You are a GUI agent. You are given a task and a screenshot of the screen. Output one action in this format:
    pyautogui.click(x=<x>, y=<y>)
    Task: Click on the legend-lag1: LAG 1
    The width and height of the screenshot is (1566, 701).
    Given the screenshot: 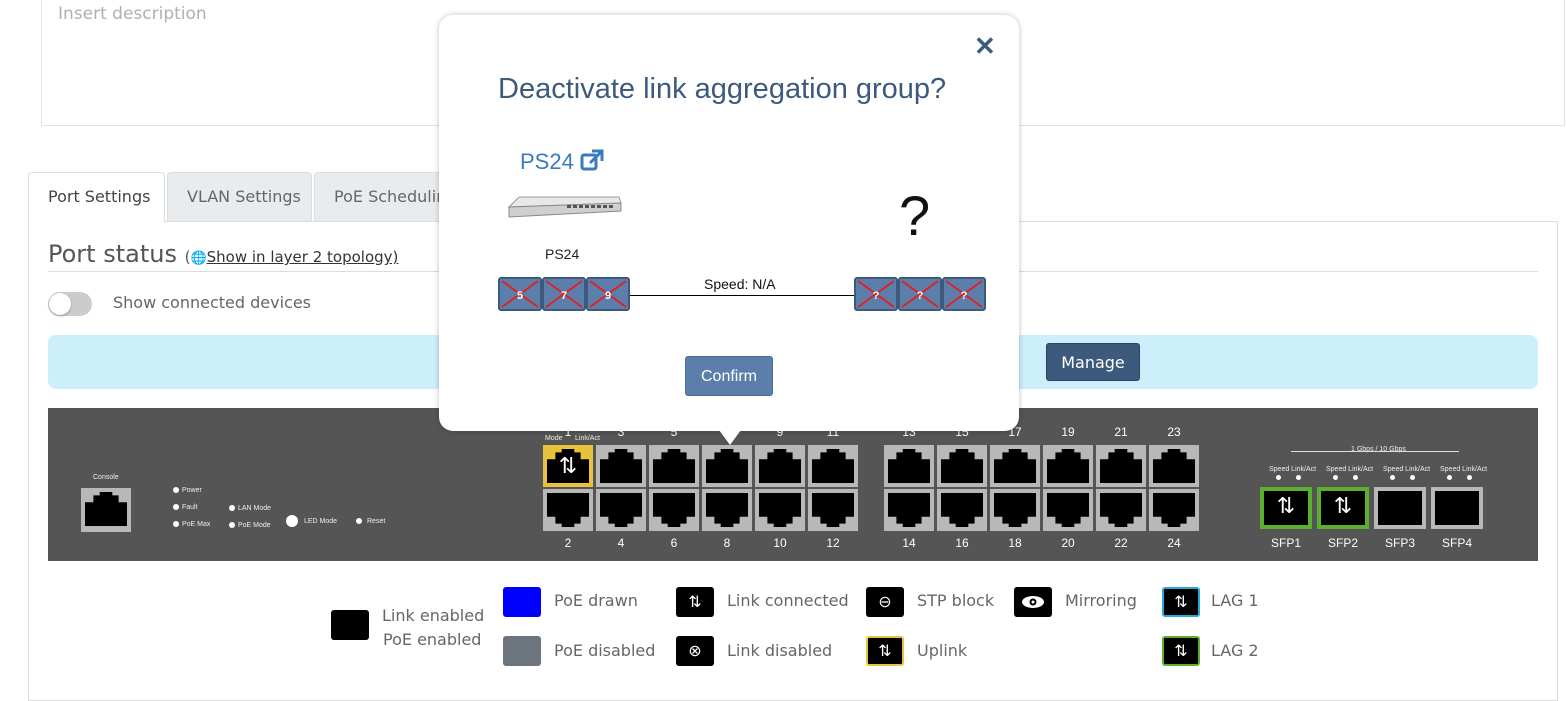 What is the action you would take?
    pyautogui.click(x=1235, y=600)
    